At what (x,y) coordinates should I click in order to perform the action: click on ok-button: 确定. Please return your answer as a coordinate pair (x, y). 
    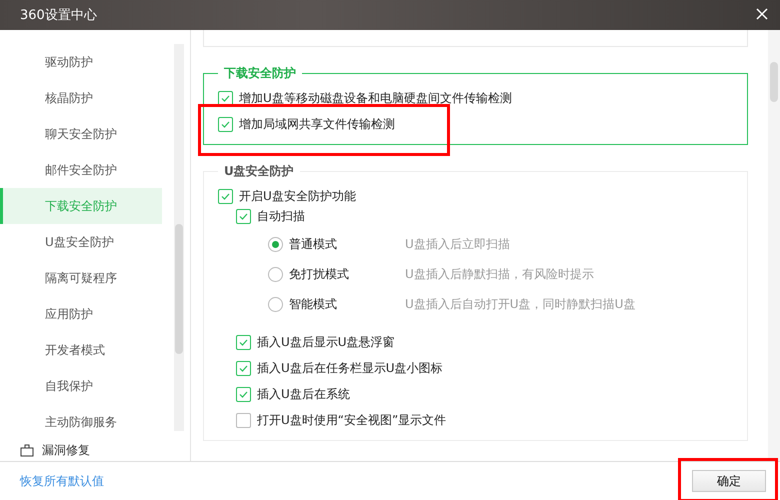
    Looking at the image, I should click on (729, 481).